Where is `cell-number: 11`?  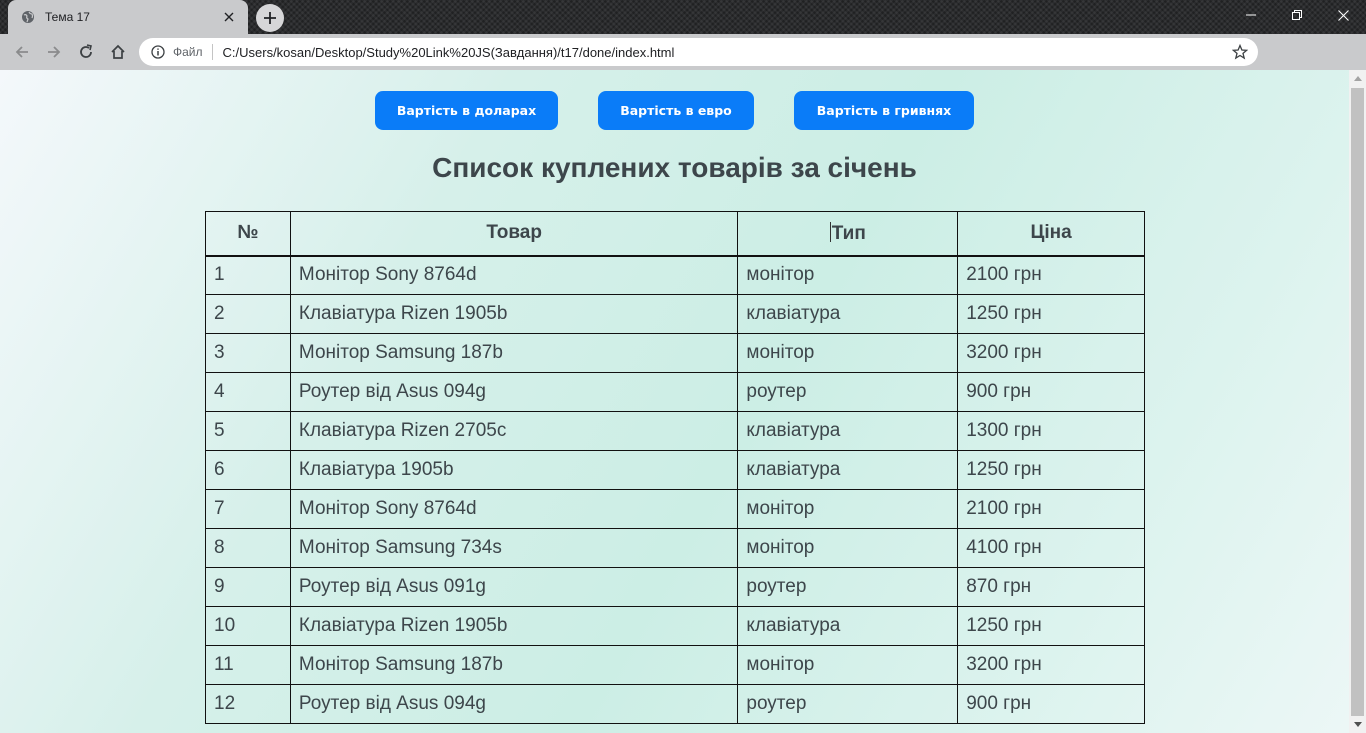 cell-number: 11 is located at coordinates (248, 665).